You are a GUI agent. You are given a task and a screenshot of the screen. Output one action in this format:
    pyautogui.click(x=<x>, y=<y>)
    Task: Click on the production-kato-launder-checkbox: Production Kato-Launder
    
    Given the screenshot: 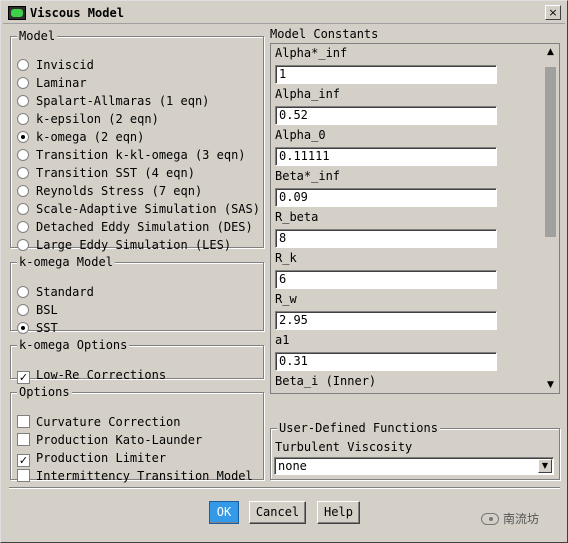 What is the action you would take?
    pyautogui.click(x=109, y=442)
    